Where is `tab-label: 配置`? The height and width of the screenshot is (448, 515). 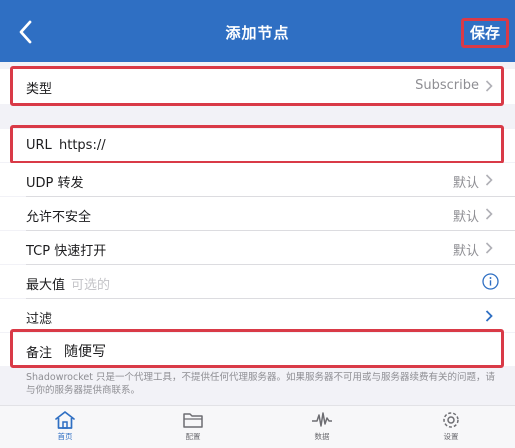 tab-label: 配置 is located at coordinates (193, 436).